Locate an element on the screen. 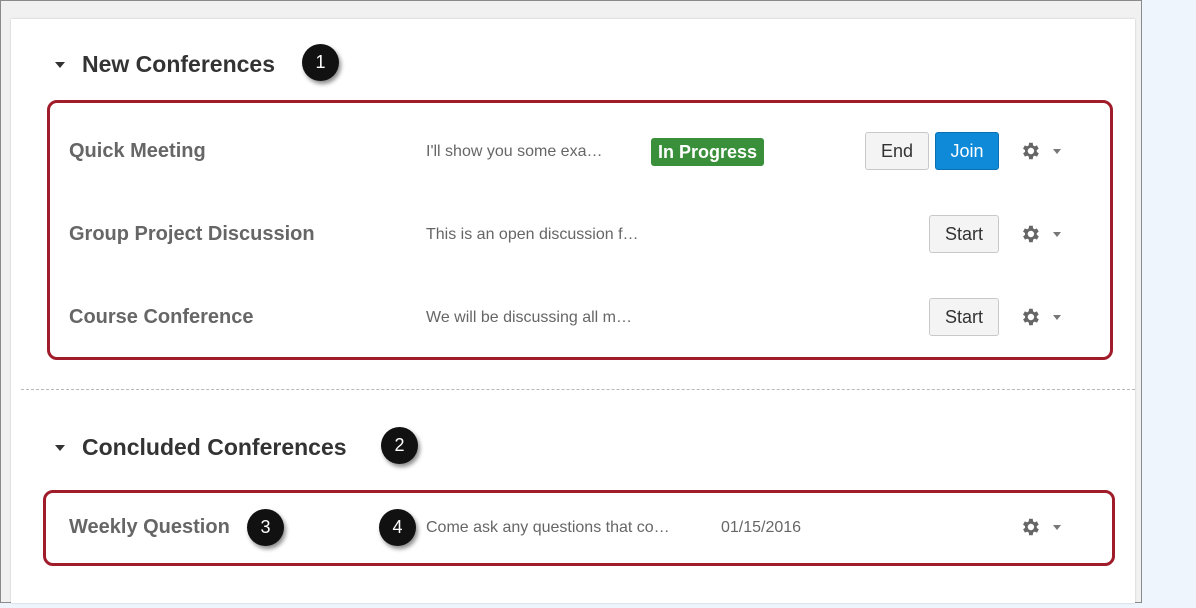 This screenshot has width=1196, height=608. section-title: Concluded Conferences is located at coordinates (214, 447).